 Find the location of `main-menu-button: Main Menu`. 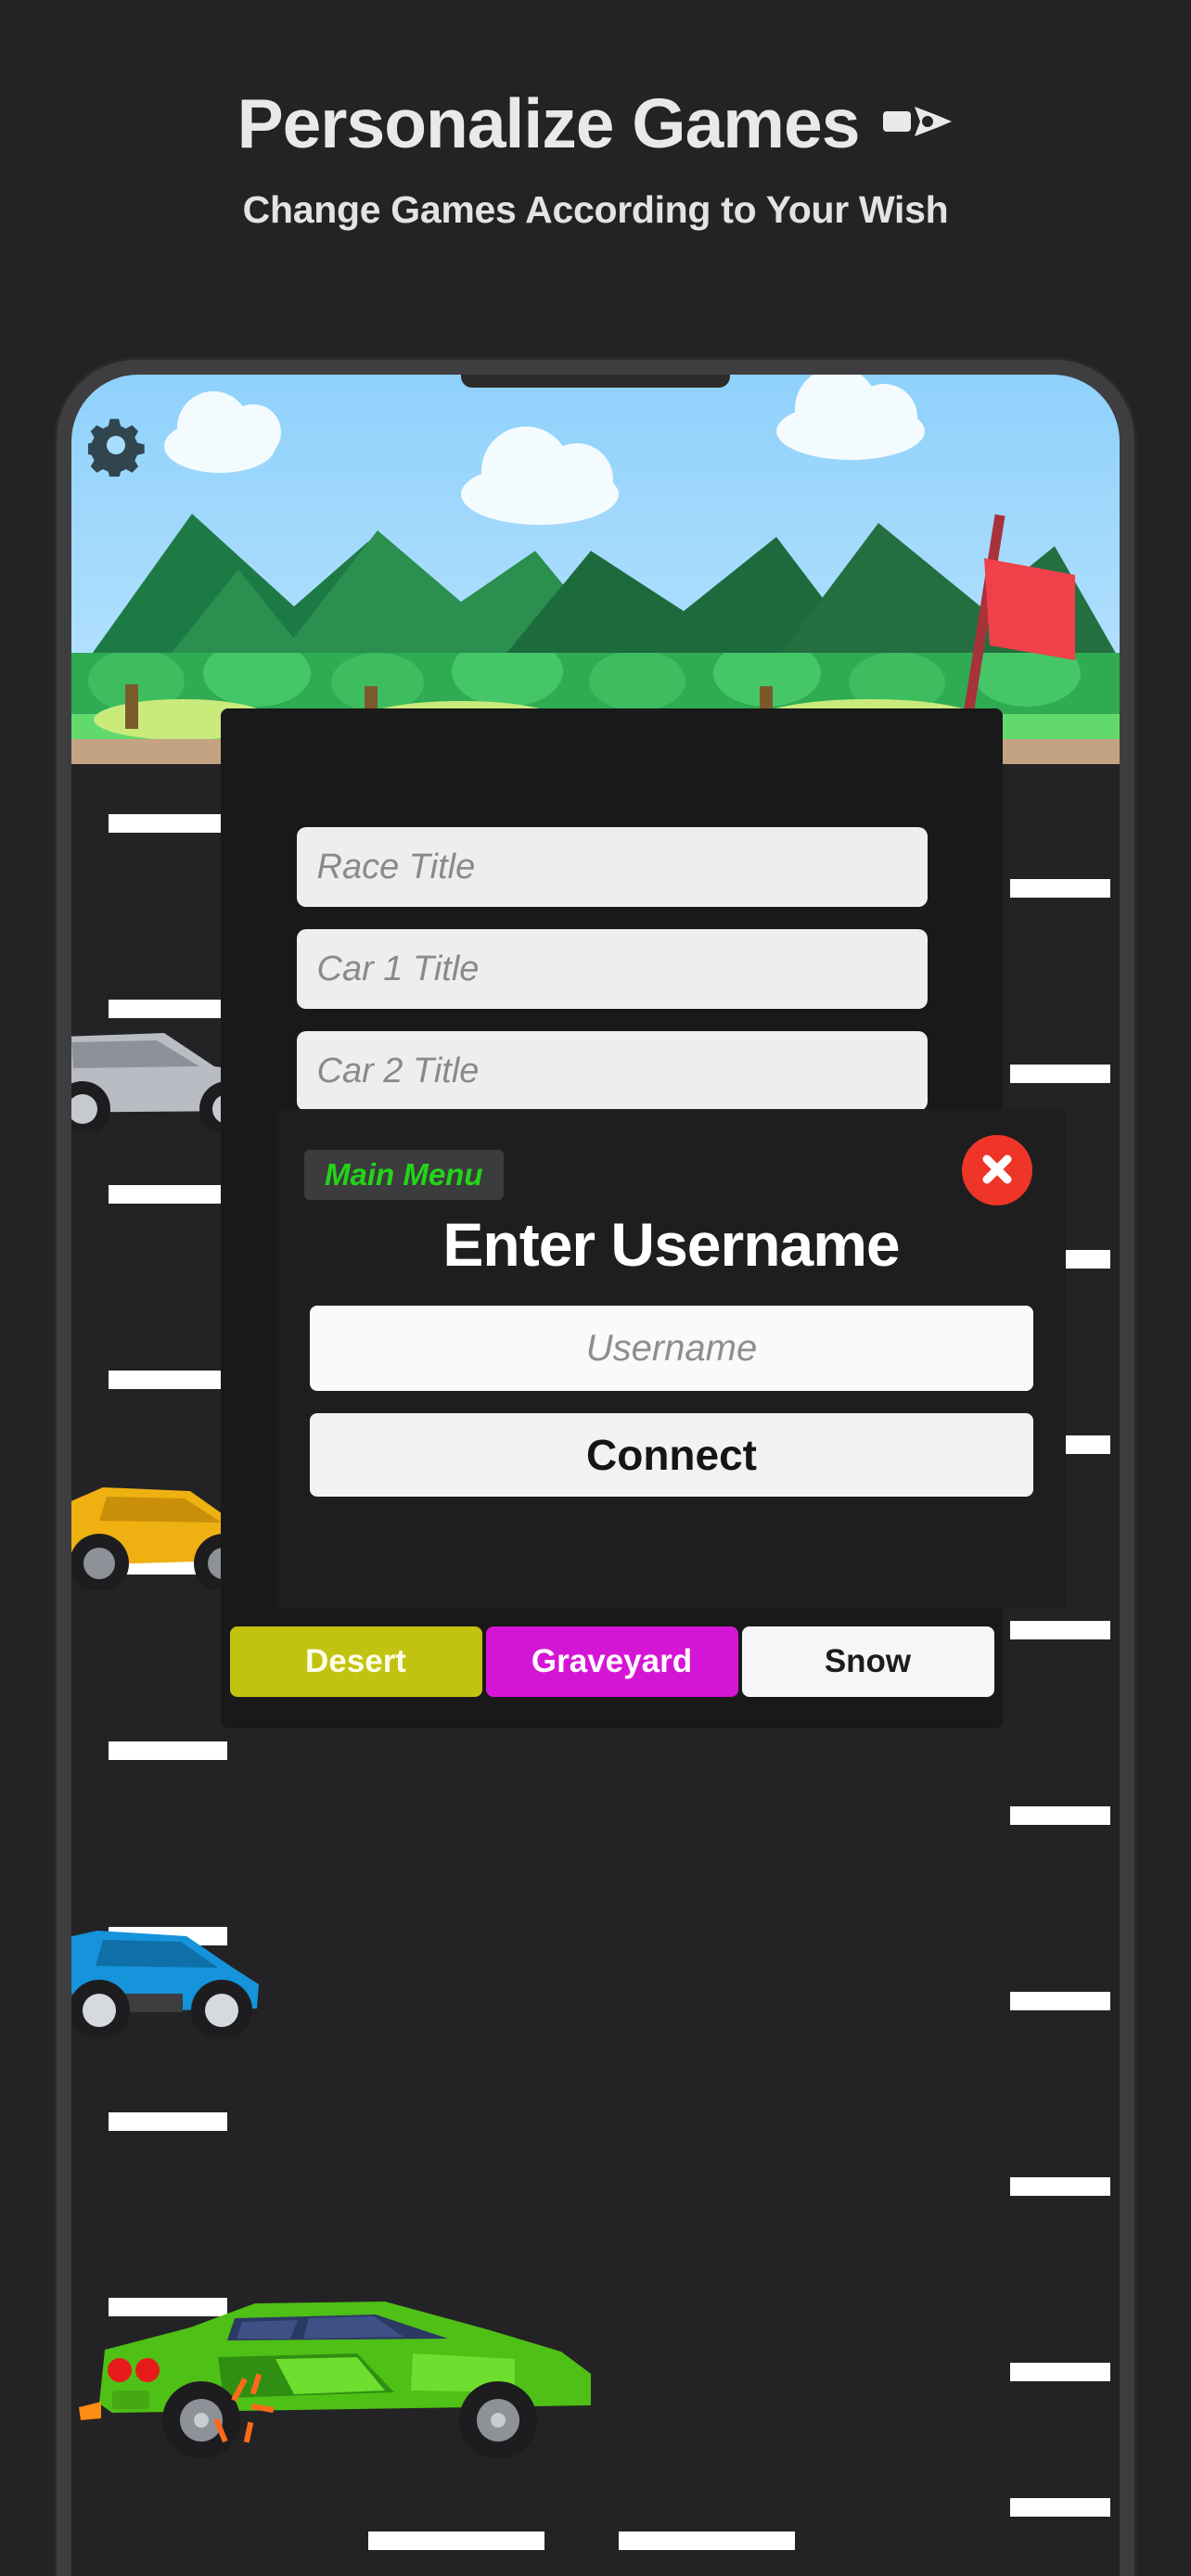

main-menu-button: Main Menu is located at coordinates (404, 1175).